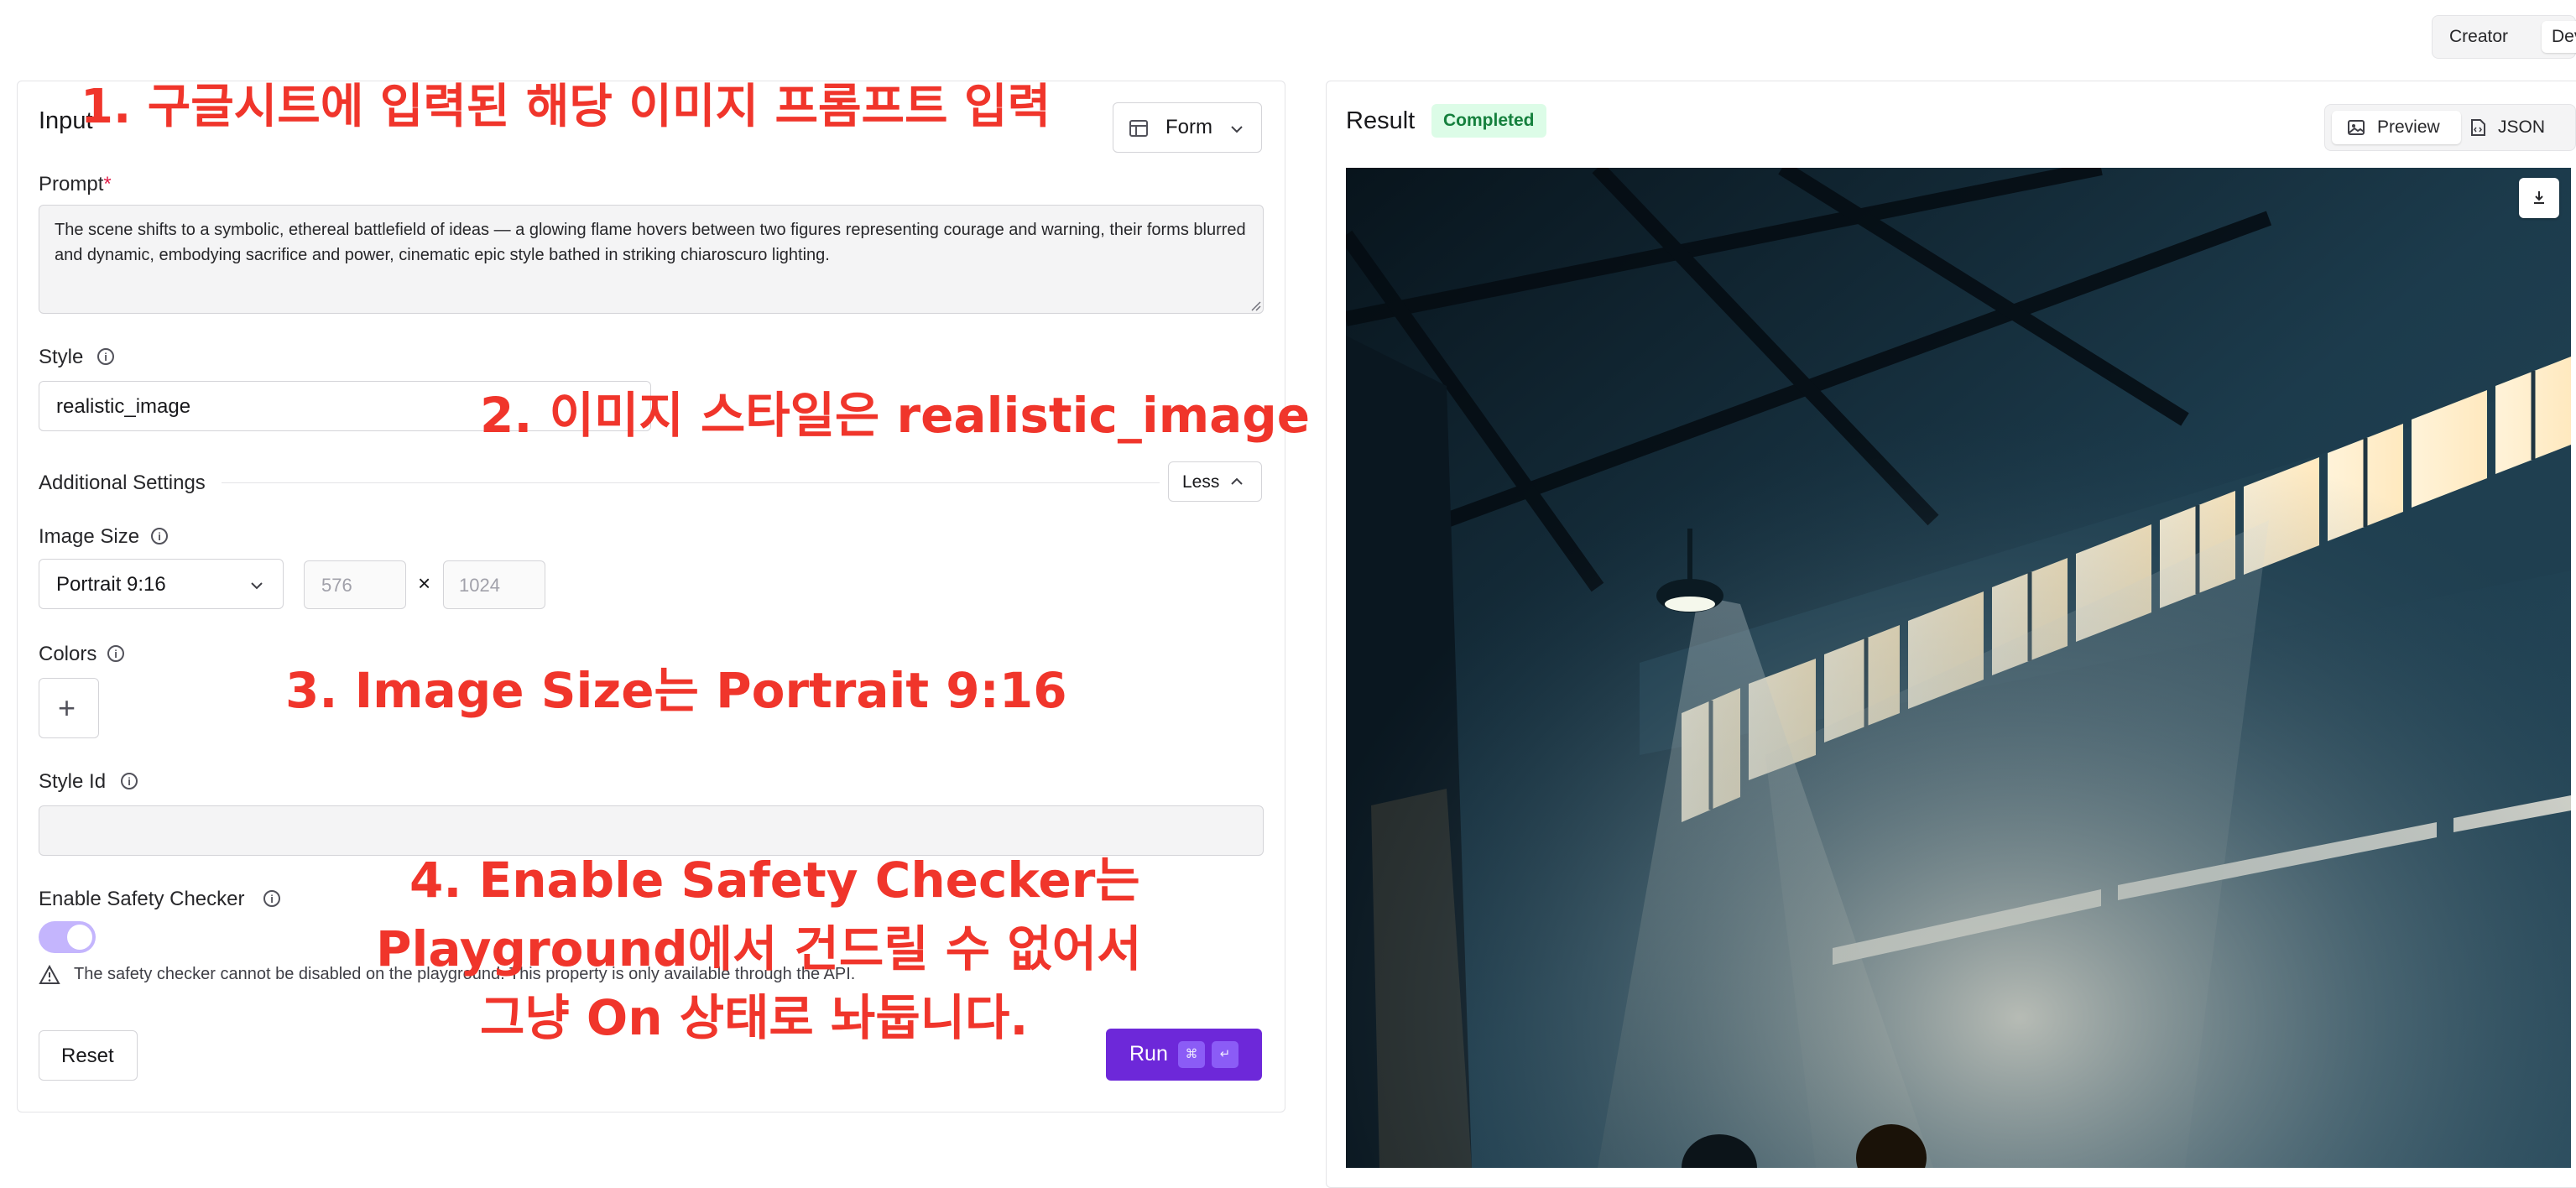 The image size is (2576, 1188). What do you see at coordinates (1255, 305) in the screenshot?
I see `resize-grip-icon` at bounding box center [1255, 305].